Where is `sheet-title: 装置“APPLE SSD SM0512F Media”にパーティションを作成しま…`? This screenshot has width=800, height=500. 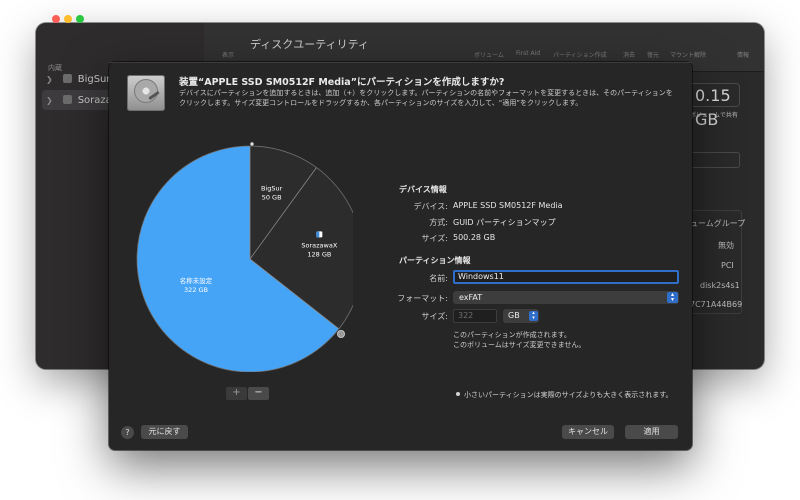 sheet-title: 装置“APPLE SSD SM0512F Media”にパーティションを作成しま… is located at coordinates (342, 82).